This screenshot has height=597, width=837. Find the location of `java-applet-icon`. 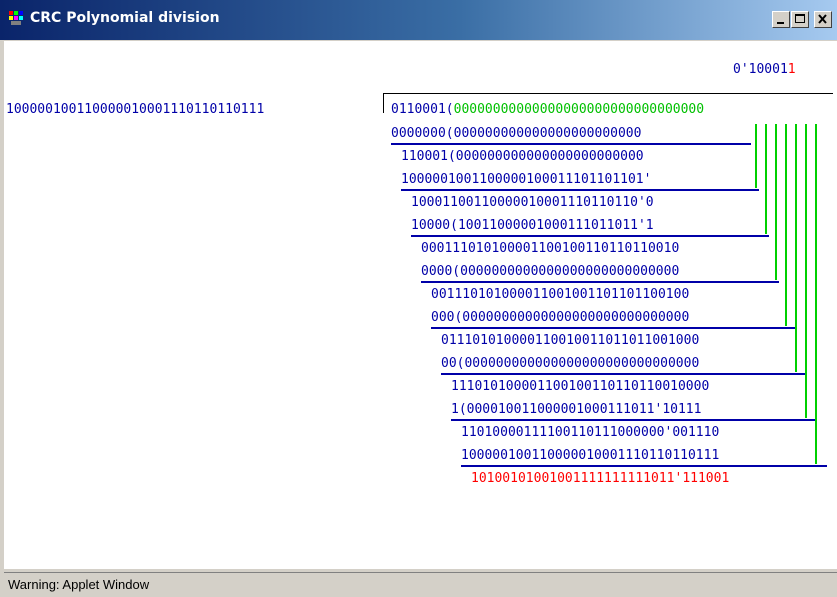

java-applet-icon is located at coordinates (16, 18).